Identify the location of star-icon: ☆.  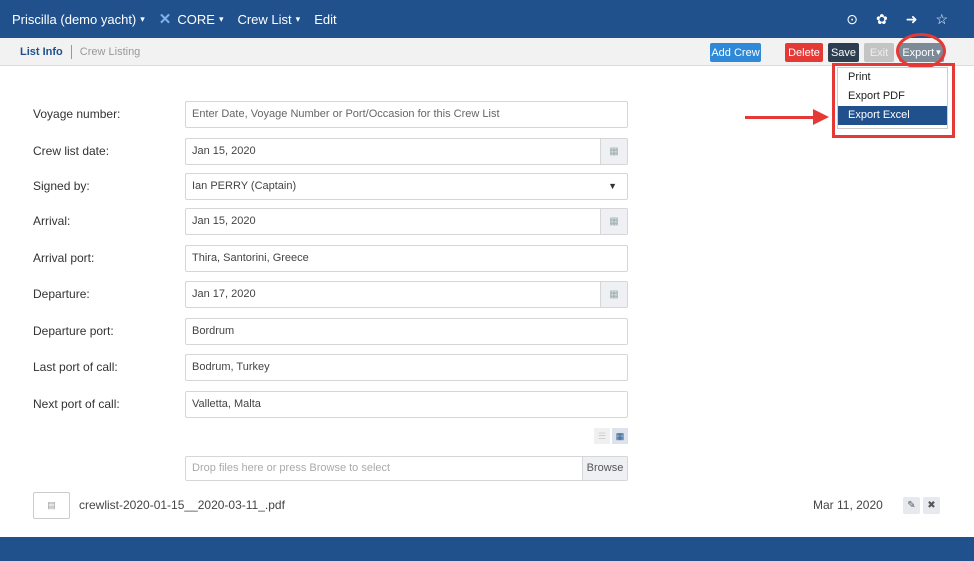
(941, 19).